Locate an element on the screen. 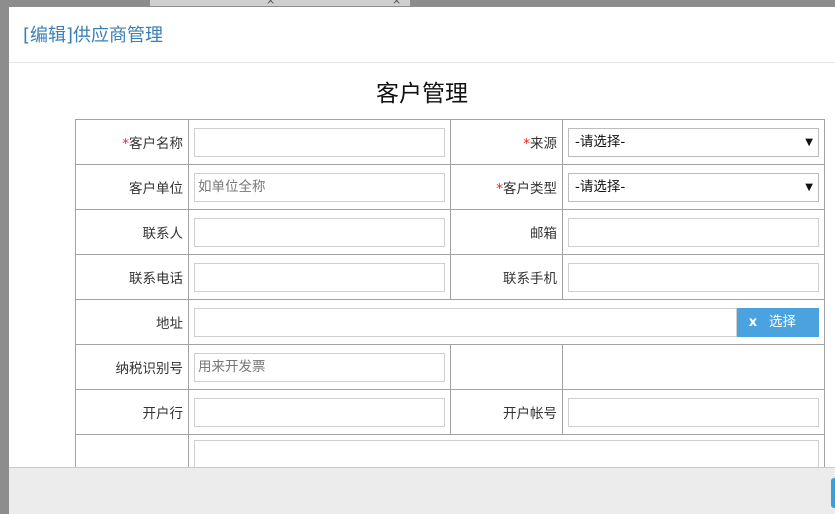 Image resolution: width=835 pixels, height=514 pixels. form-row-address: 地址 x 选择 is located at coordinates (450, 322).